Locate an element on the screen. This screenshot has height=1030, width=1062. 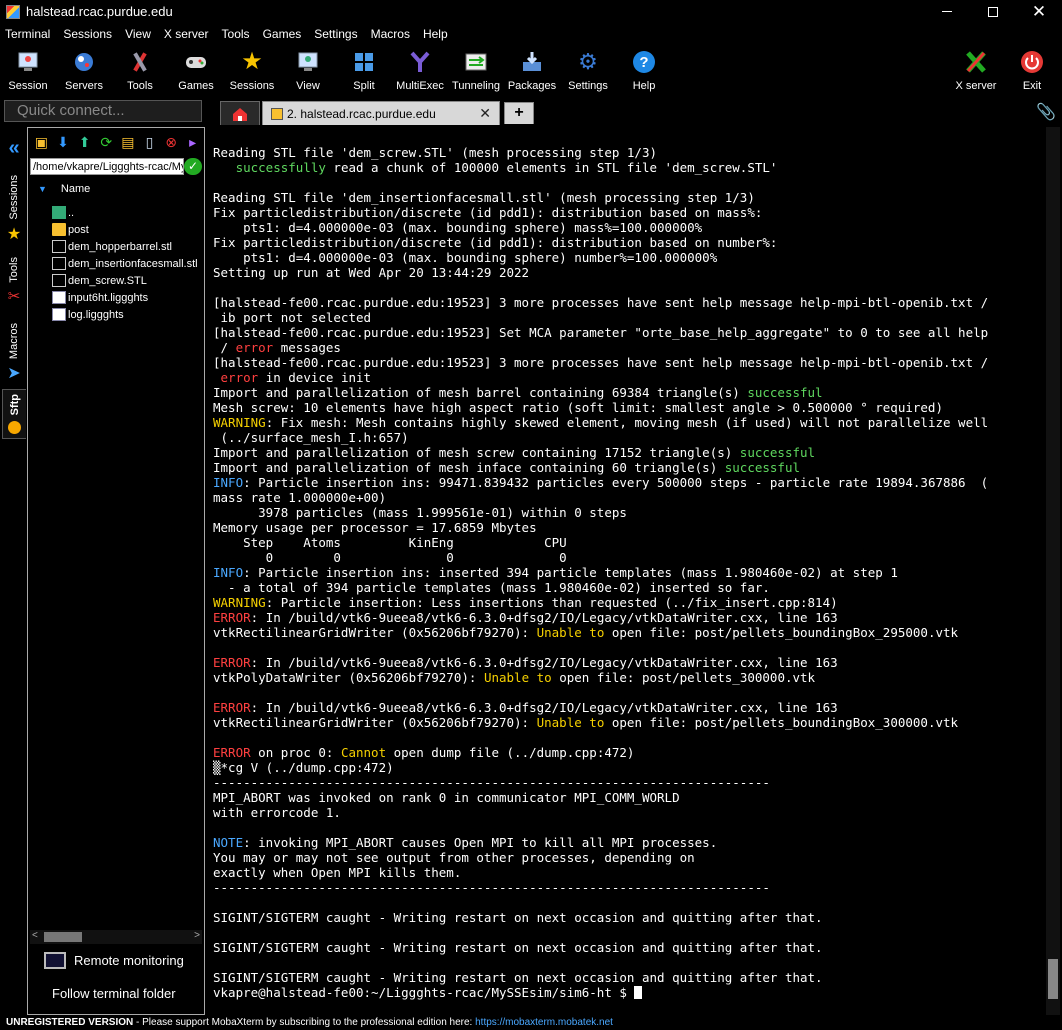
tools-icon: ✂ is located at coordinates (14, 296).